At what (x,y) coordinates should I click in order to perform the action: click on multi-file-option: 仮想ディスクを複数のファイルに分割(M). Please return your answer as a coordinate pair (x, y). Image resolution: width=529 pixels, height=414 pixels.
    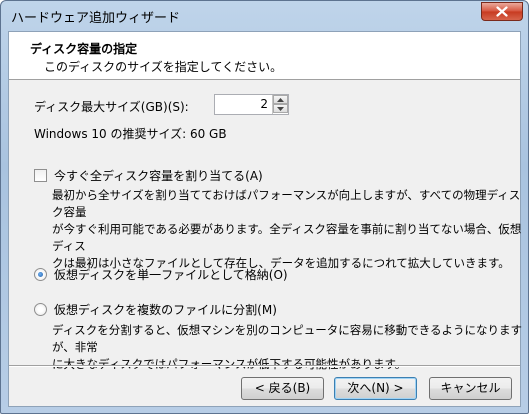
    Looking at the image, I should click on (155, 309).